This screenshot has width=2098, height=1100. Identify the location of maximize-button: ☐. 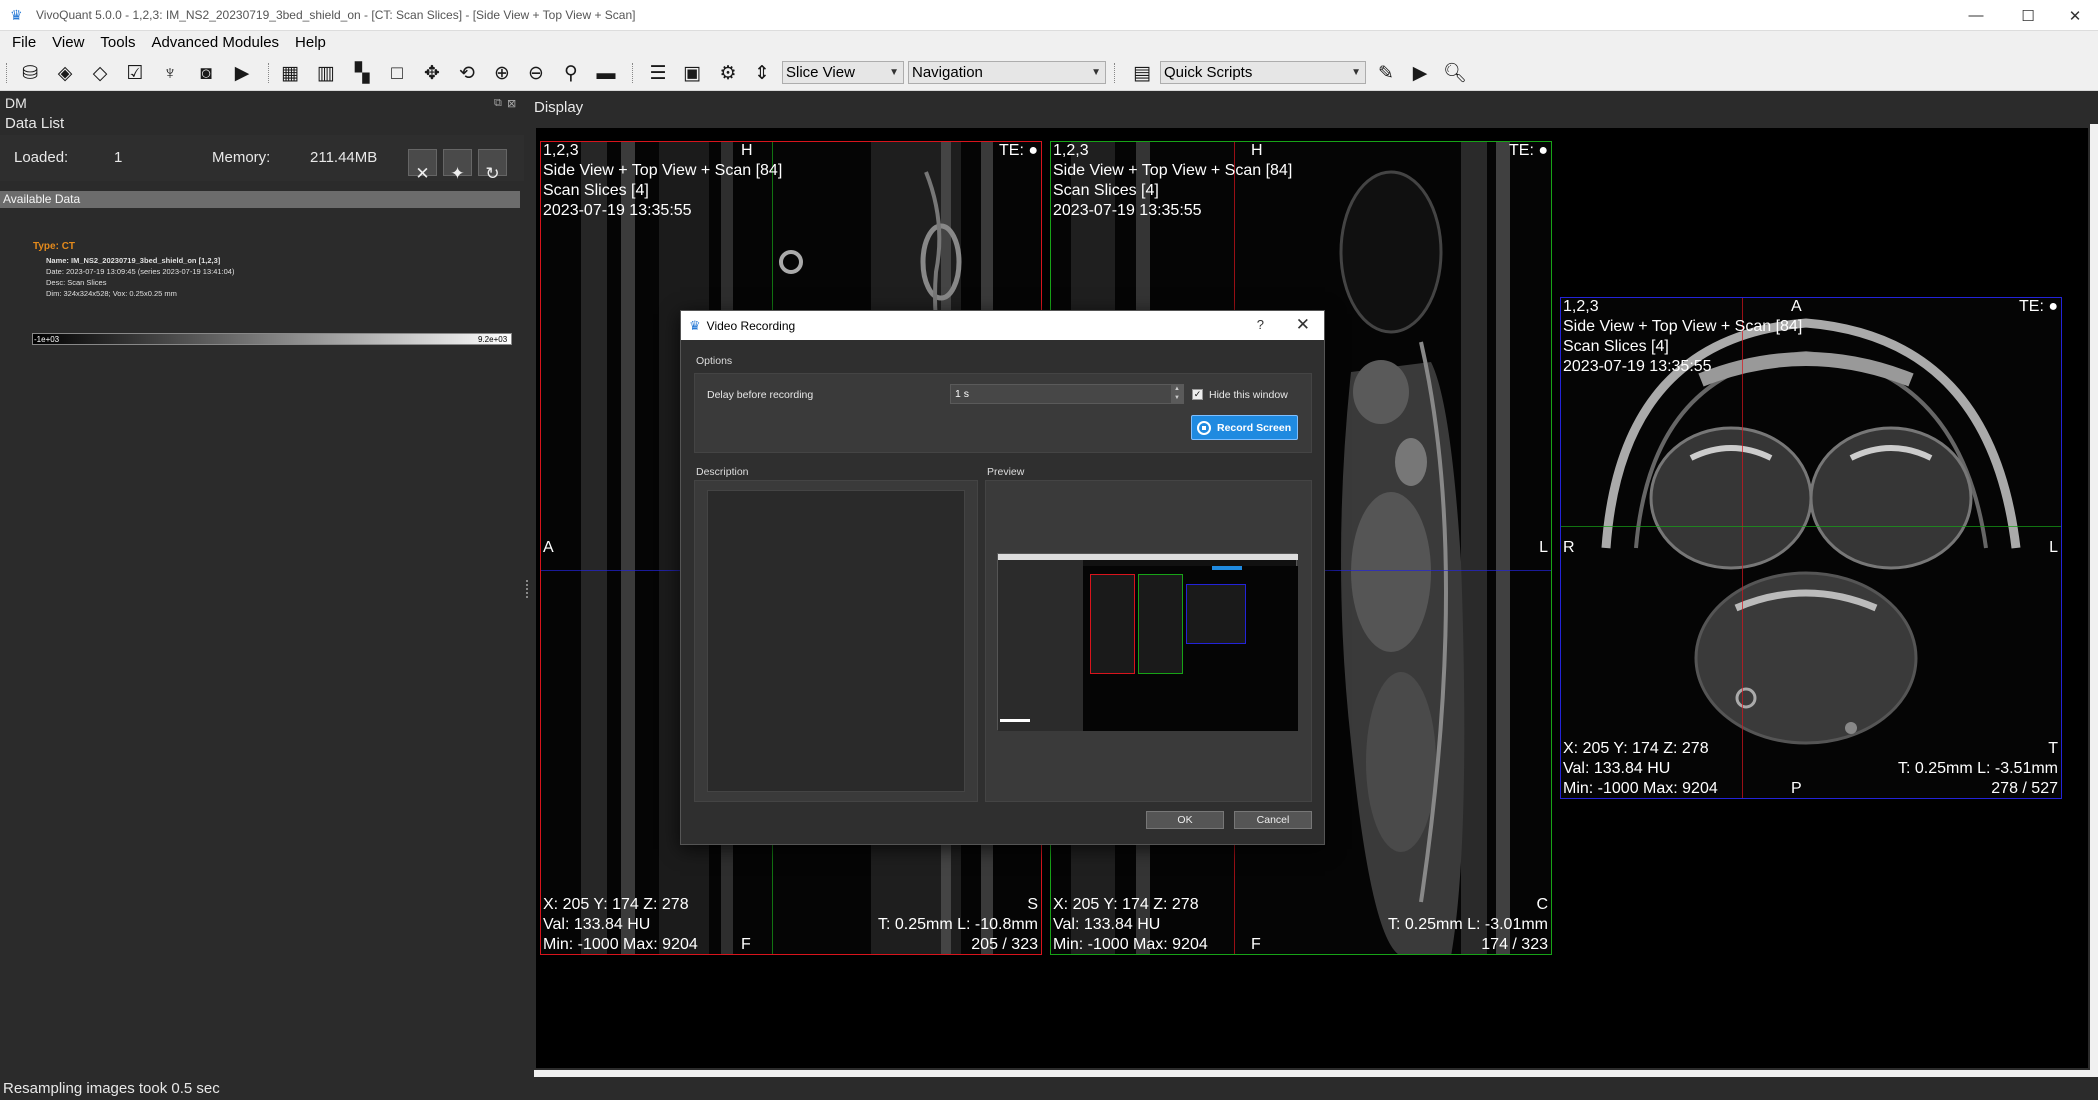
(2028, 15).